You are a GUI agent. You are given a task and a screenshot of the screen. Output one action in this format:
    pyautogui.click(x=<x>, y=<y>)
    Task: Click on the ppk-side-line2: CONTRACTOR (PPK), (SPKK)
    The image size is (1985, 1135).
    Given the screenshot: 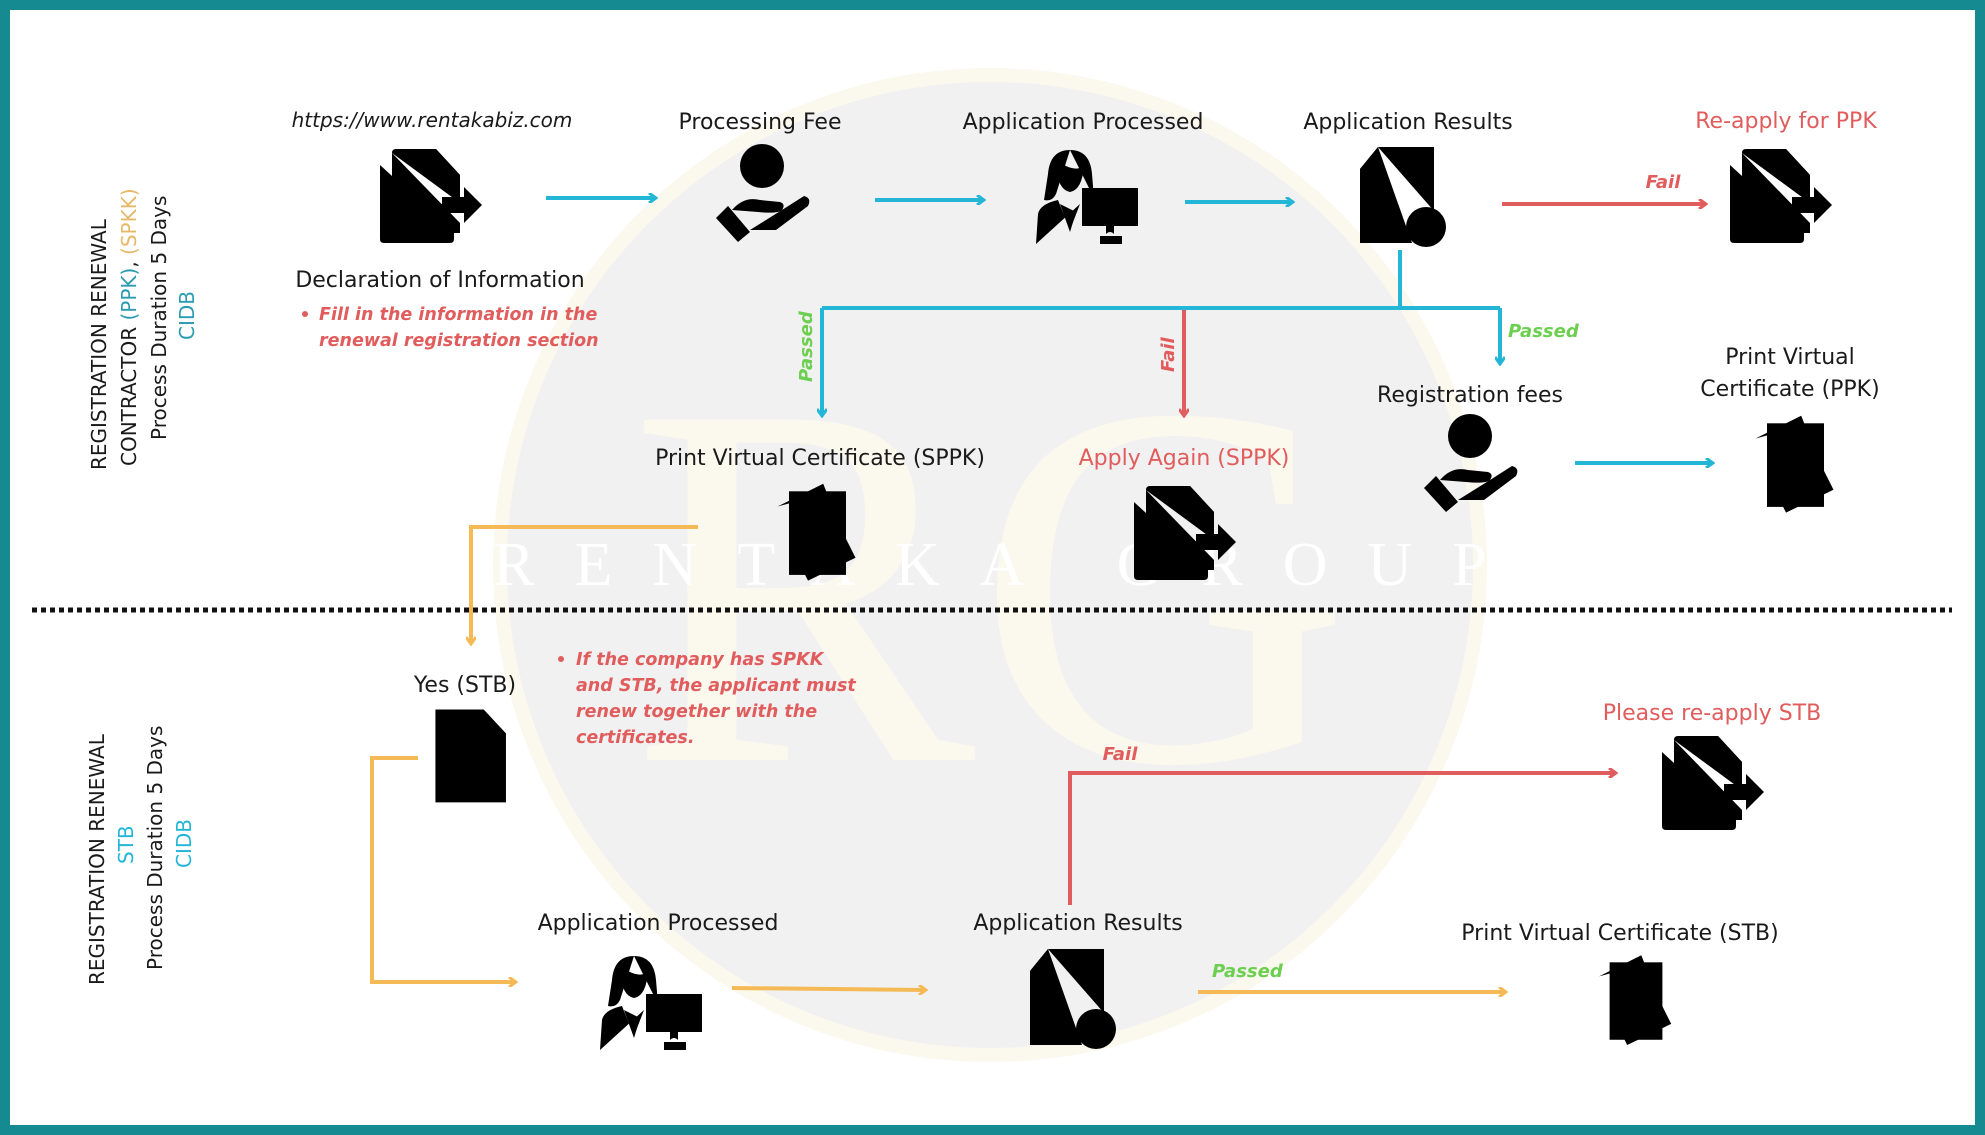 What is the action you would take?
    pyautogui.click(x=129, y=327)
    